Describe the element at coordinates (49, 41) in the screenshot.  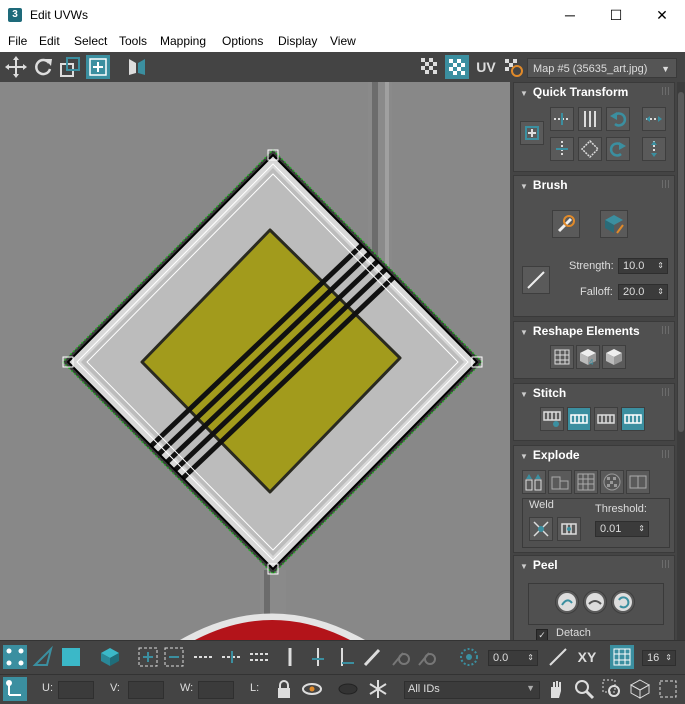
I see `menu-edit: Edit` at that location.